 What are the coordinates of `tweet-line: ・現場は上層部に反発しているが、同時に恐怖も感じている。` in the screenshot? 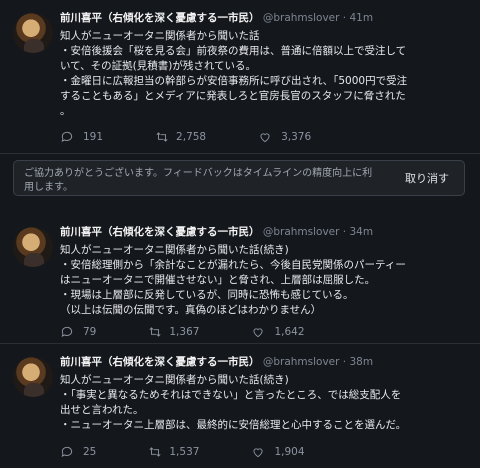 It's located at (207, 295).